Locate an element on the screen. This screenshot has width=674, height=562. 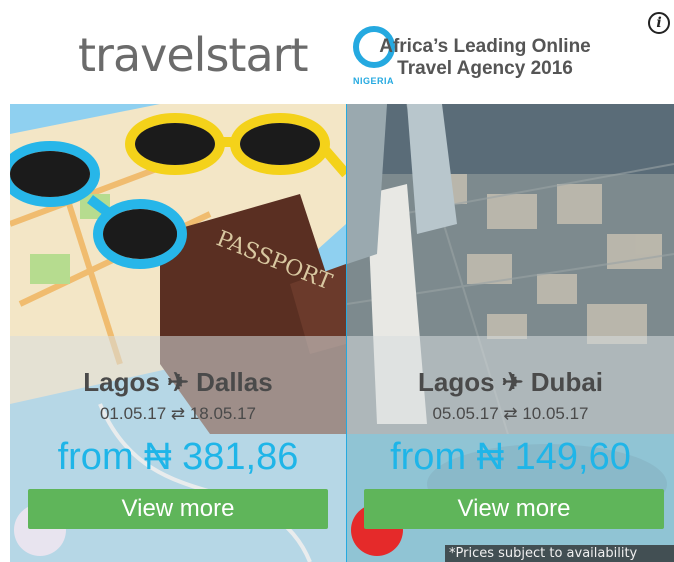
info-icon: i is located at coordinates (659, 23).